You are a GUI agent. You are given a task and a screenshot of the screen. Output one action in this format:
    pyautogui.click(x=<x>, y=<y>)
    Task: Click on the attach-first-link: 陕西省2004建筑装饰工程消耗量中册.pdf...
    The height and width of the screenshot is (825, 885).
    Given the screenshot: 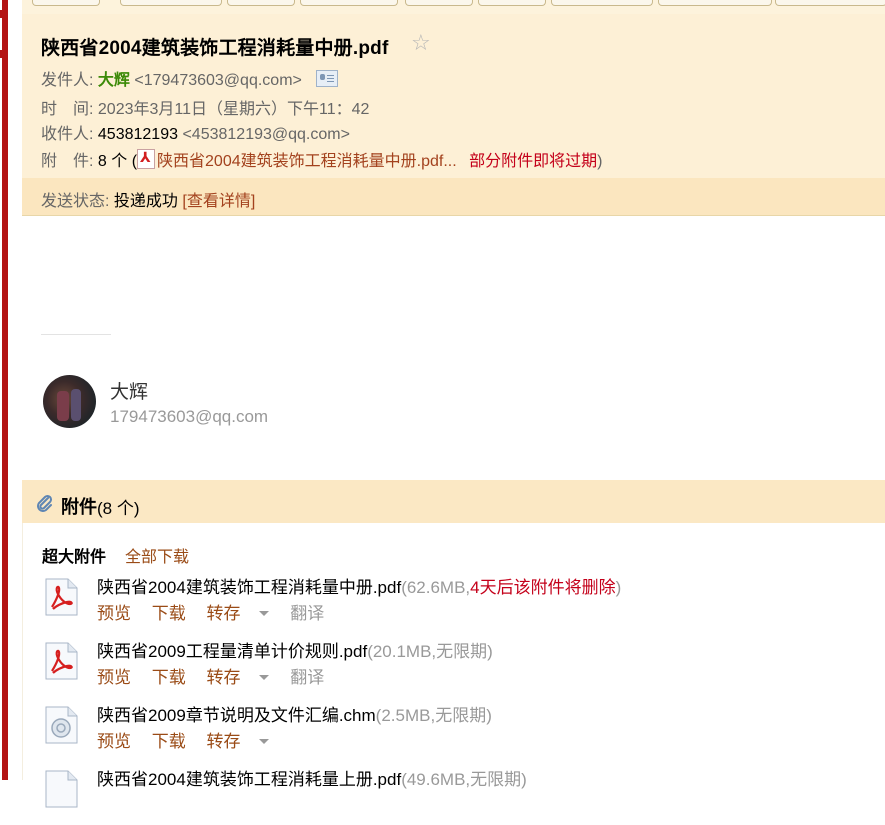 What is the action you would take?
    pyautogui.click(x=307, y=161)
    